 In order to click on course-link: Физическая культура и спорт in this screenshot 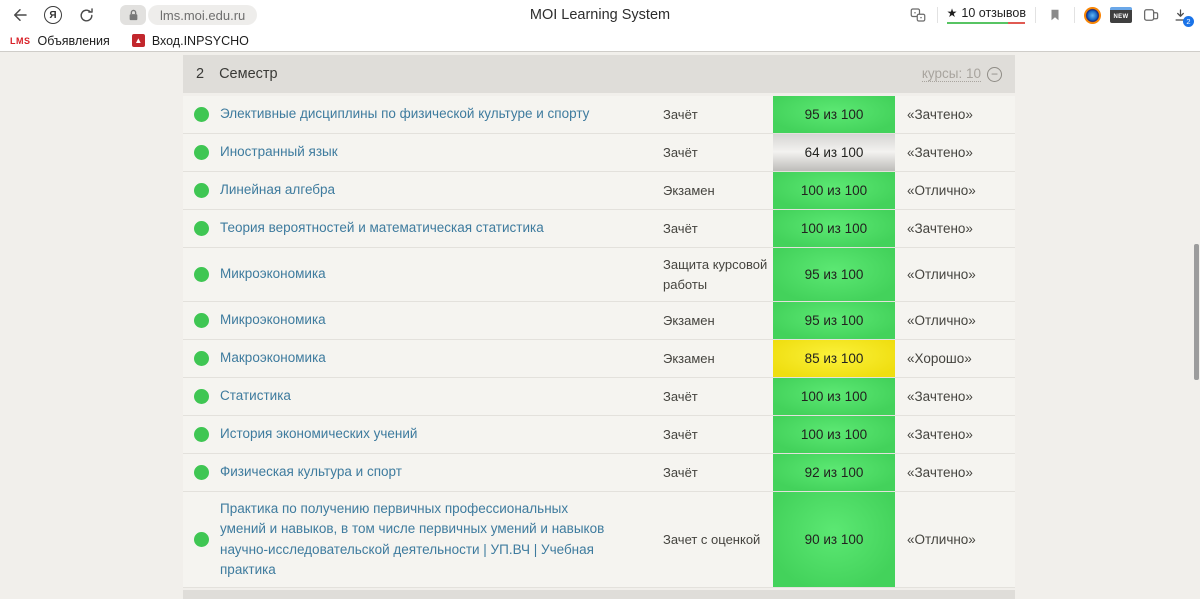, I will do `click(311, 472)`.